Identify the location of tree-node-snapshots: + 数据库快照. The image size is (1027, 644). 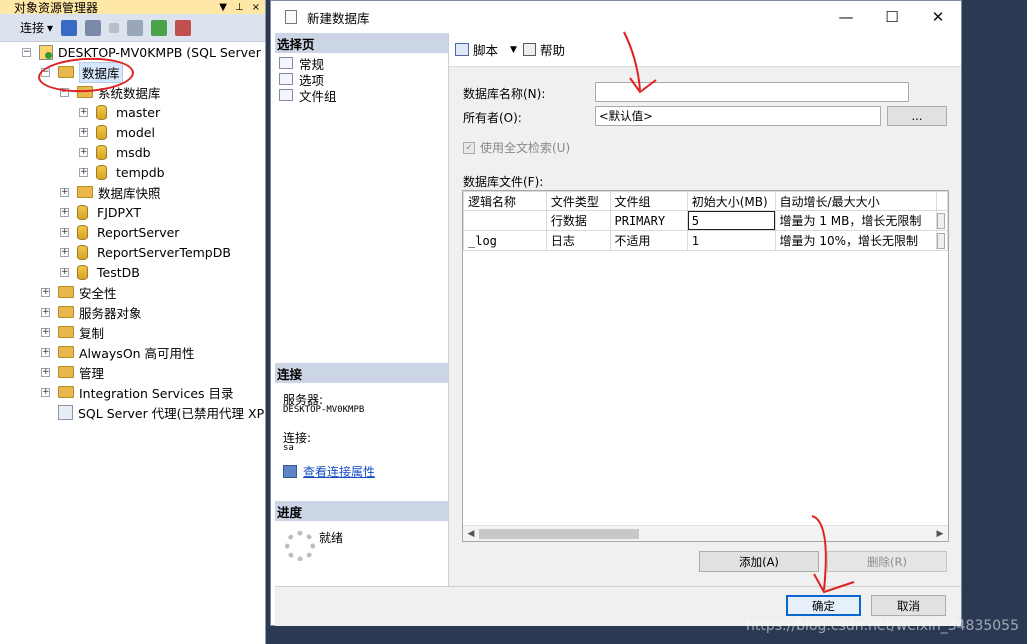
(110, 192).